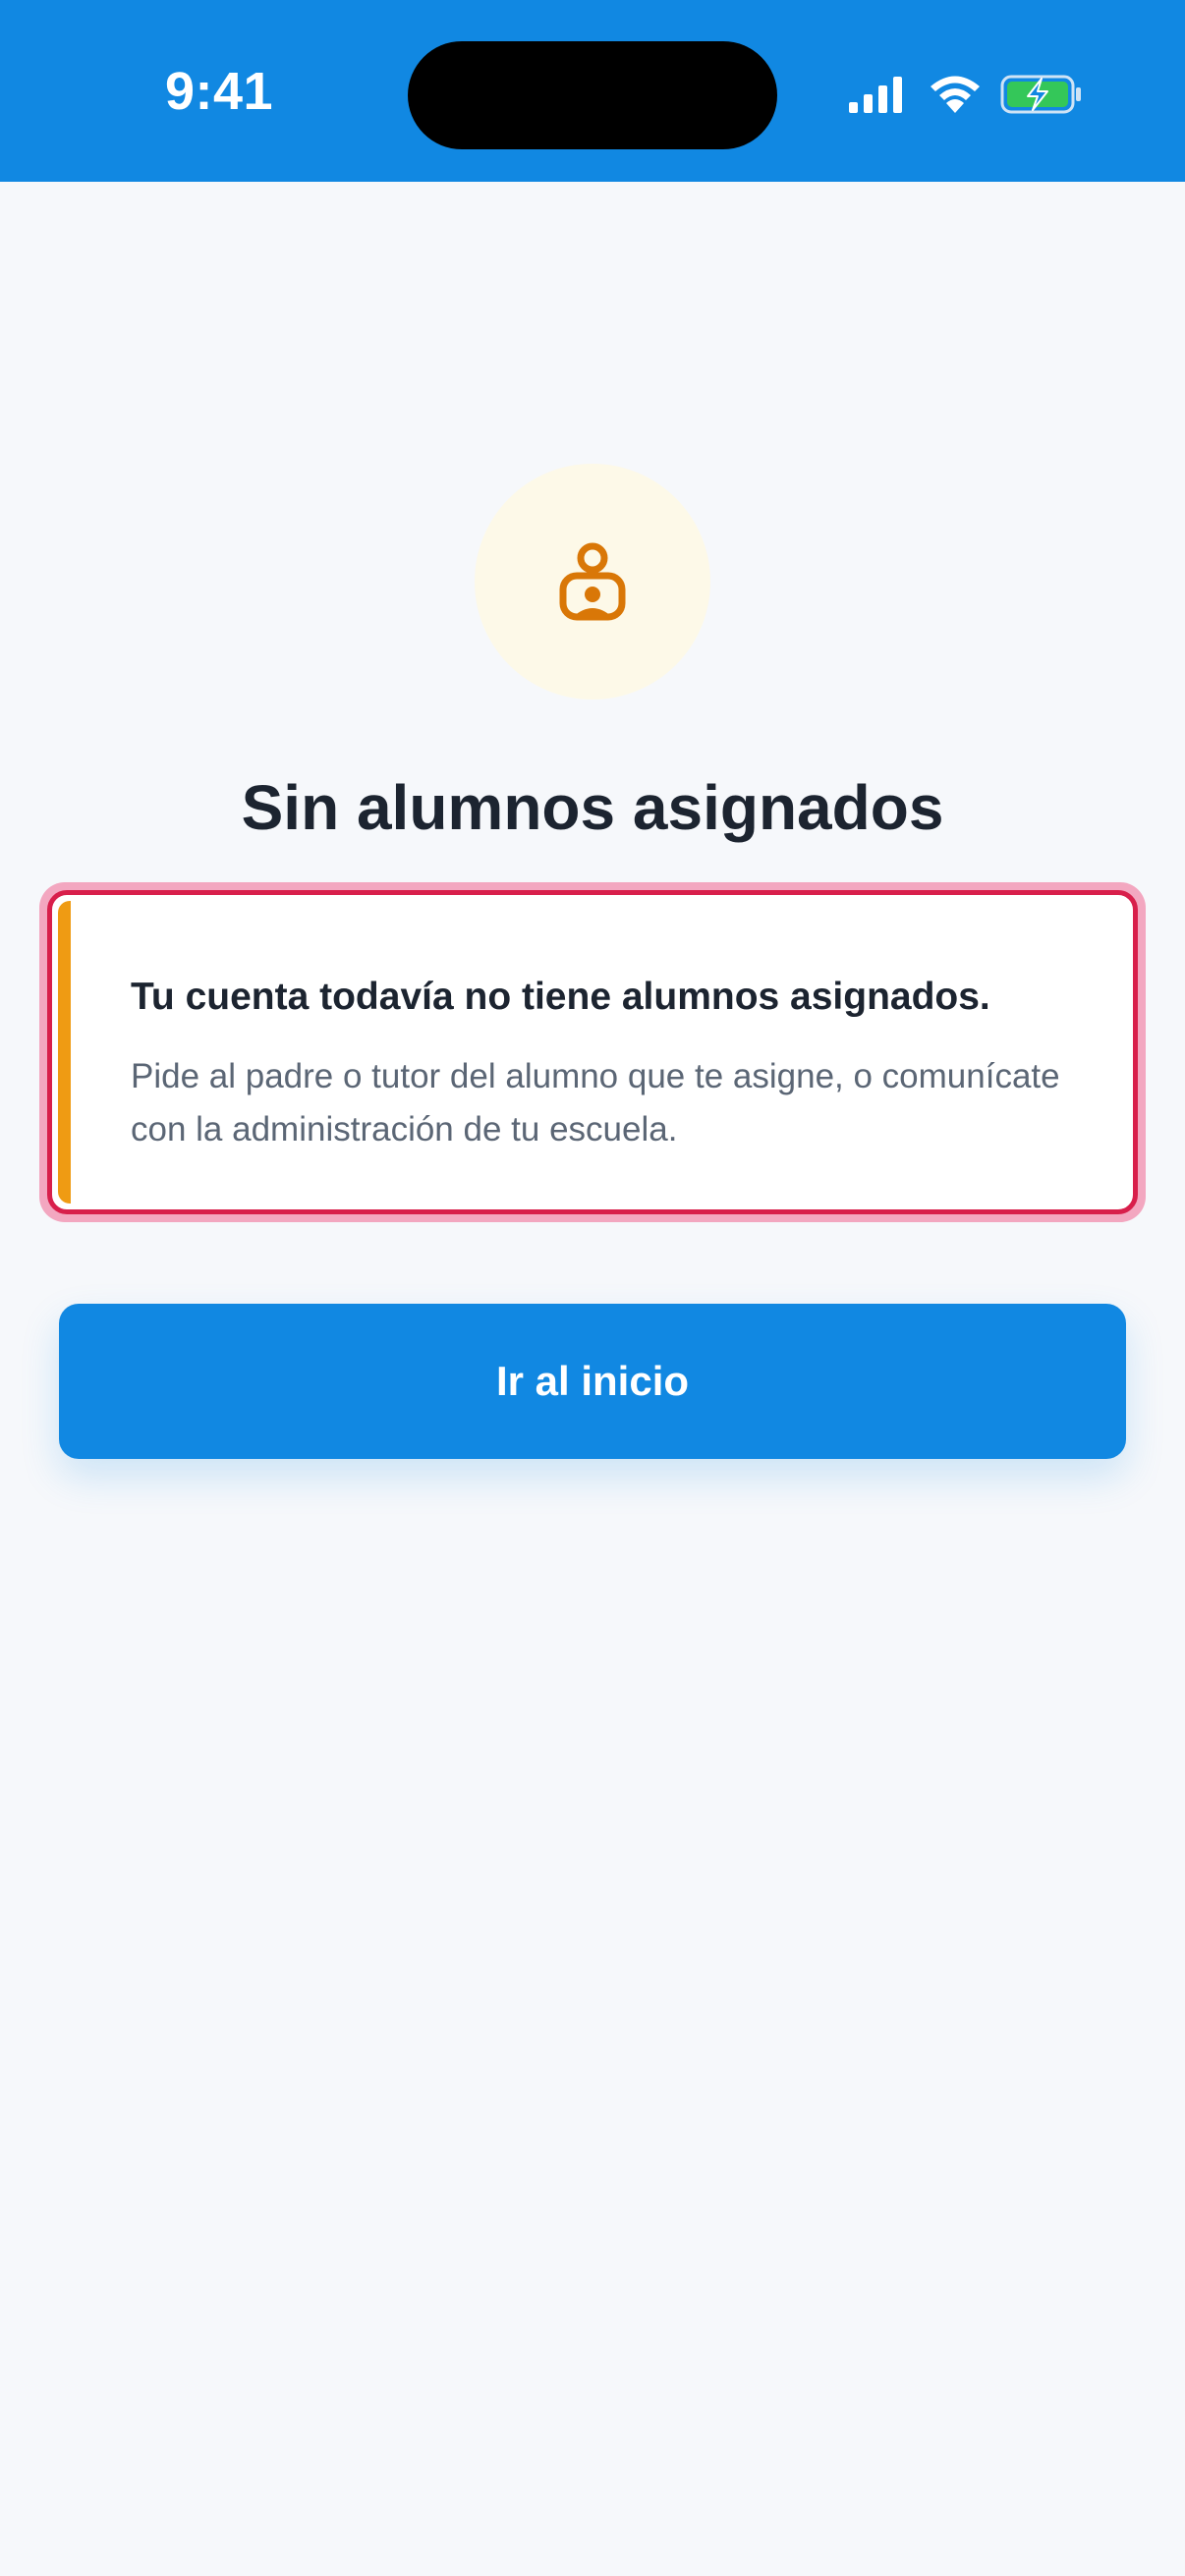  I want to click on notice-accent-bar, so click(65, 1052).